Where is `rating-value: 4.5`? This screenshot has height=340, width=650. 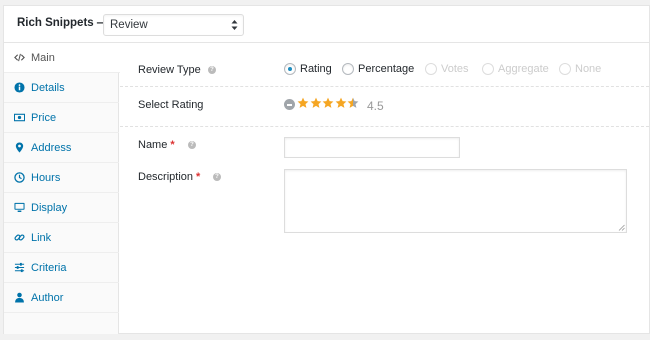 rating-value: 4.5 is located at coordinates (375, 106).